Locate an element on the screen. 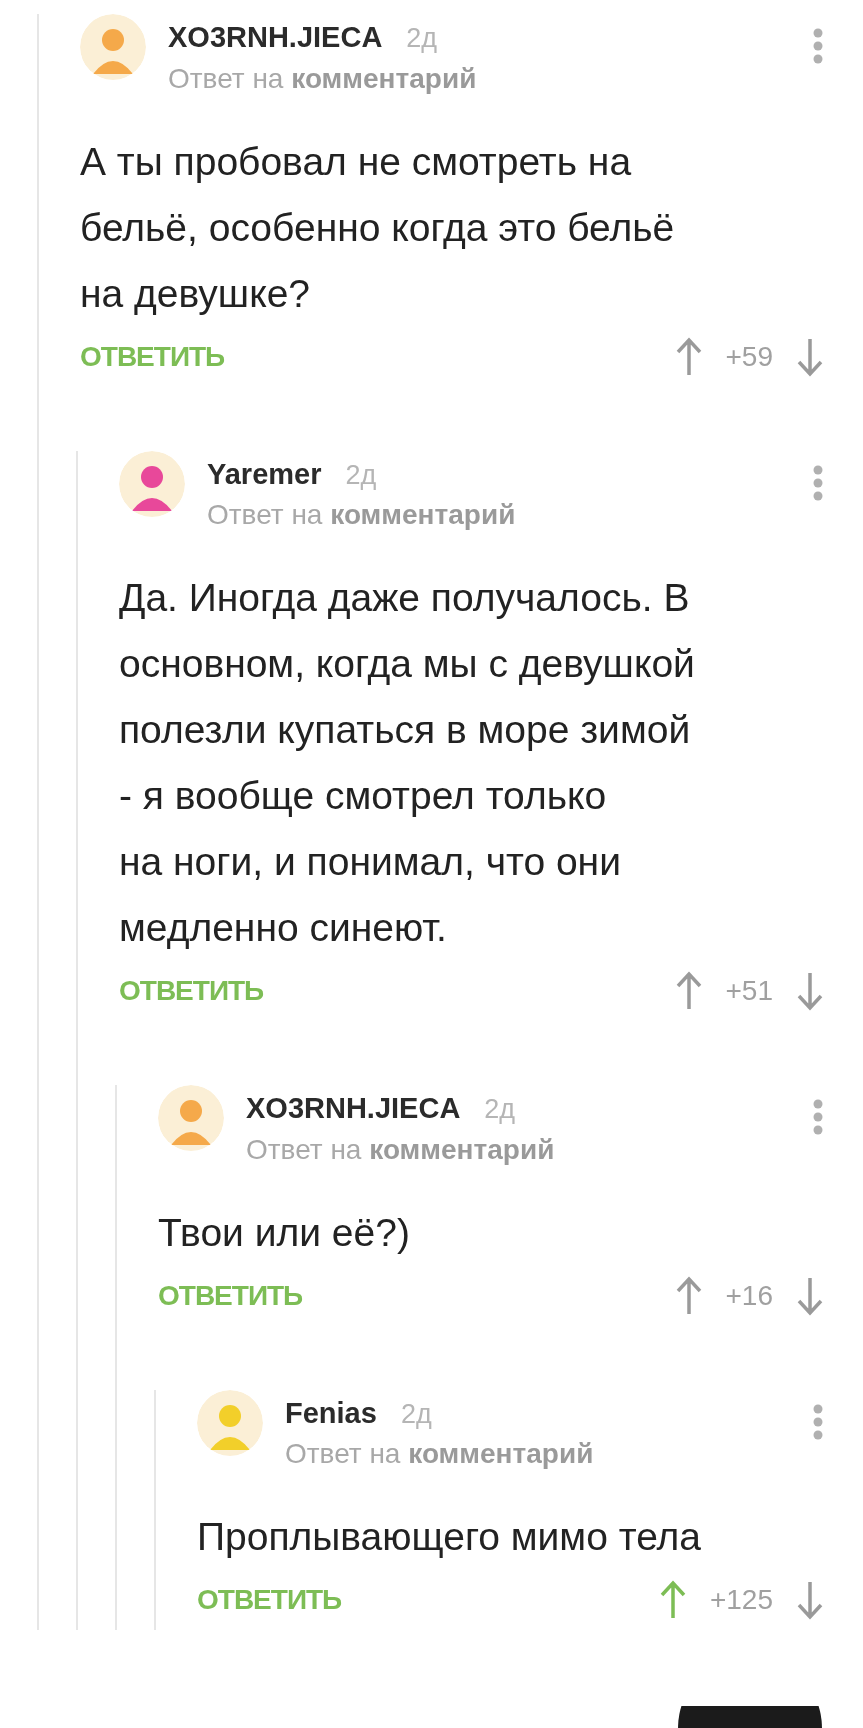  comment-text: А ты пробовал не смотреть на бельё, особенно когда это бельё на девушке? is located at coordinates (377, 227).